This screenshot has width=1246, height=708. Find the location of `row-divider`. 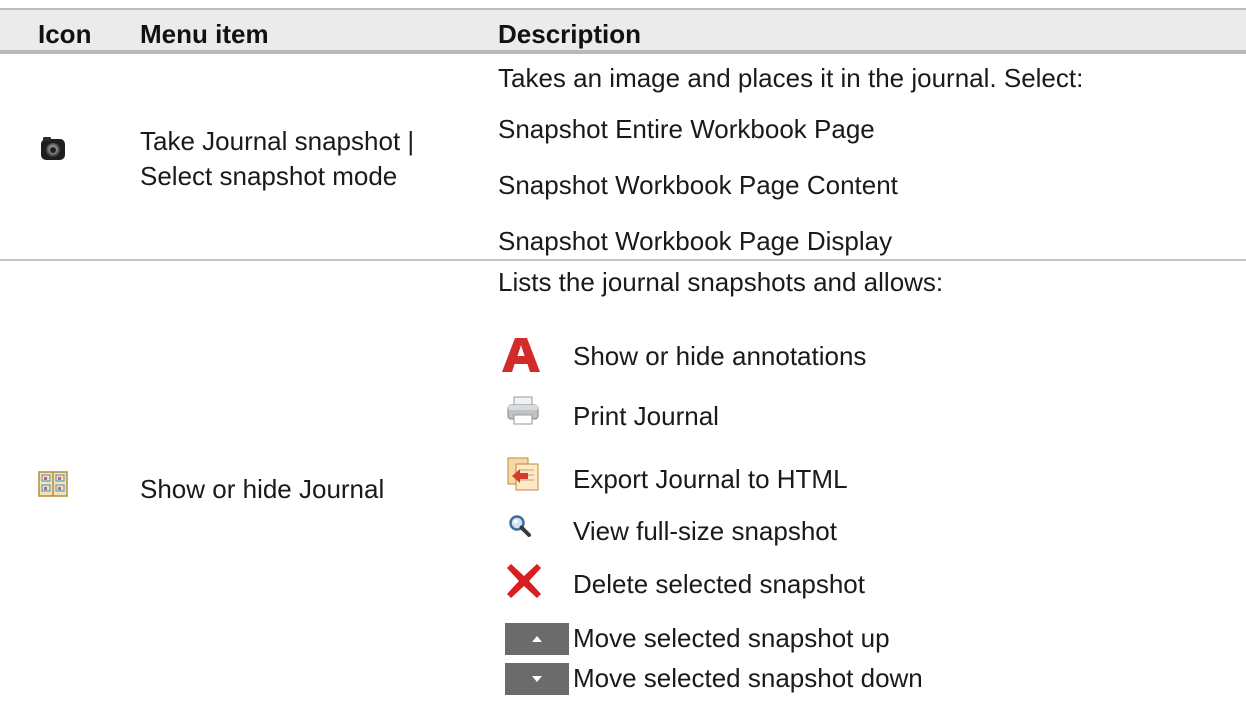

row-divider is located at coordinates (623, 260).